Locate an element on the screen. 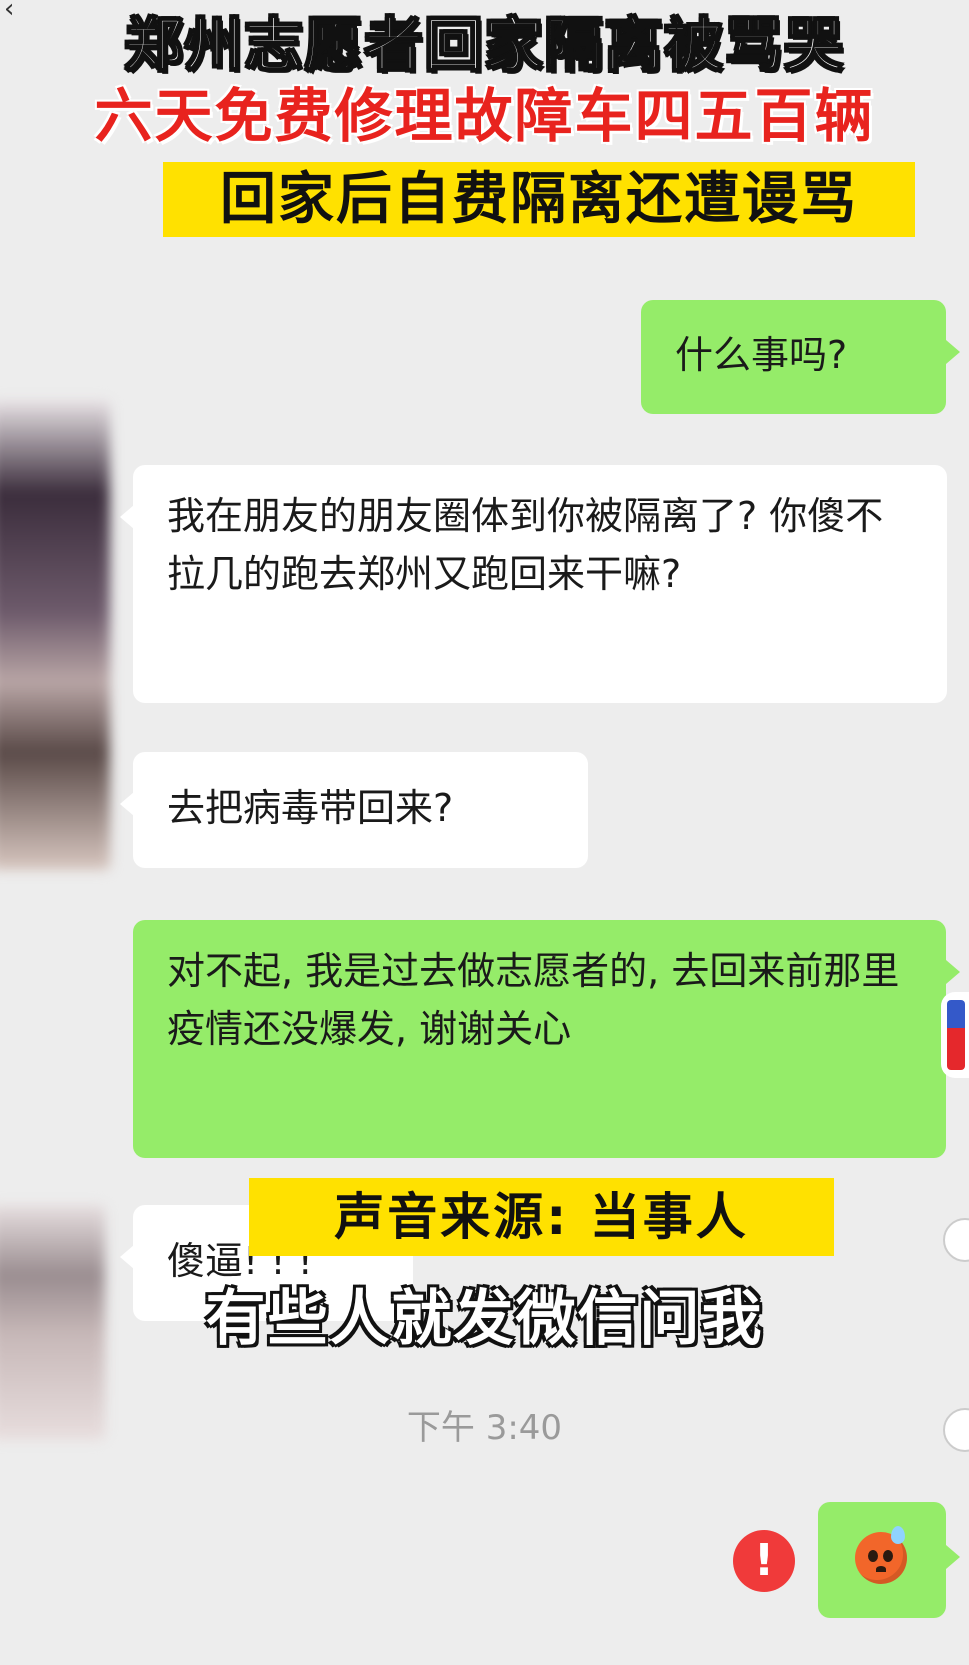 This screenshot has width=969, height=1665. video-subtitle: 有些人就发微信问我 is located at coordinates (484, 1319).